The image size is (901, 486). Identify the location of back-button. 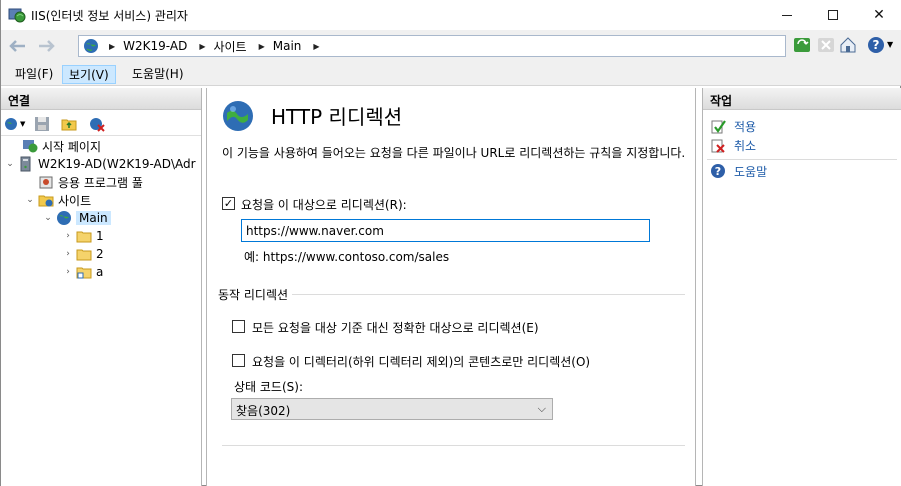
(17, 46).